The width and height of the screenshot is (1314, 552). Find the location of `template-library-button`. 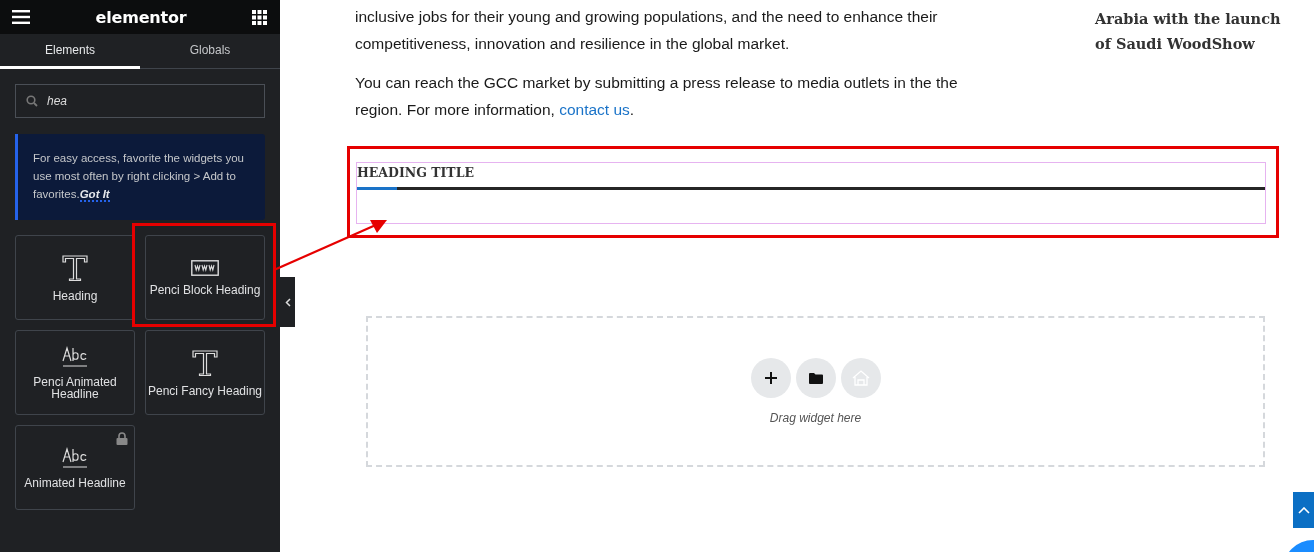

template-library-button is located at coordinates (815, 378).